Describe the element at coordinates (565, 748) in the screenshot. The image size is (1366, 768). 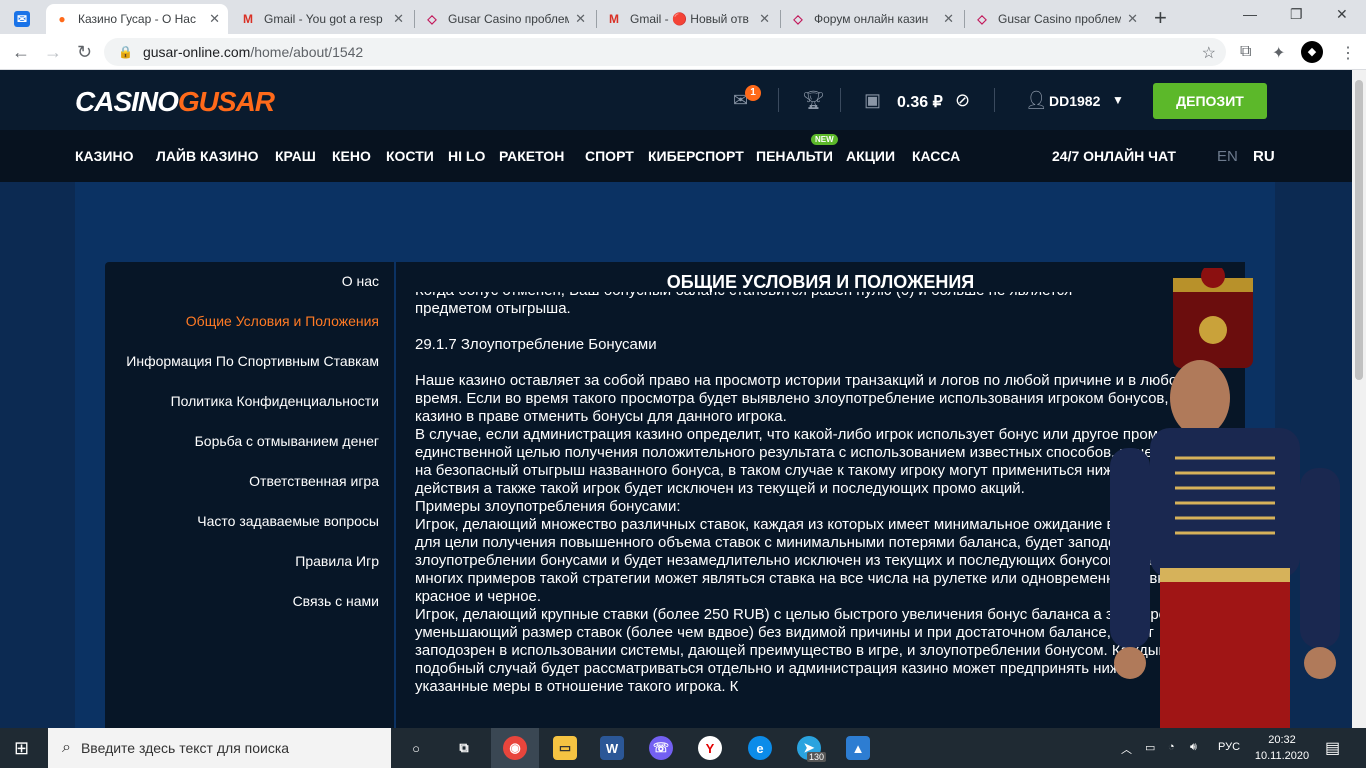
I see `file-explorer-icon: ▭` at that location.